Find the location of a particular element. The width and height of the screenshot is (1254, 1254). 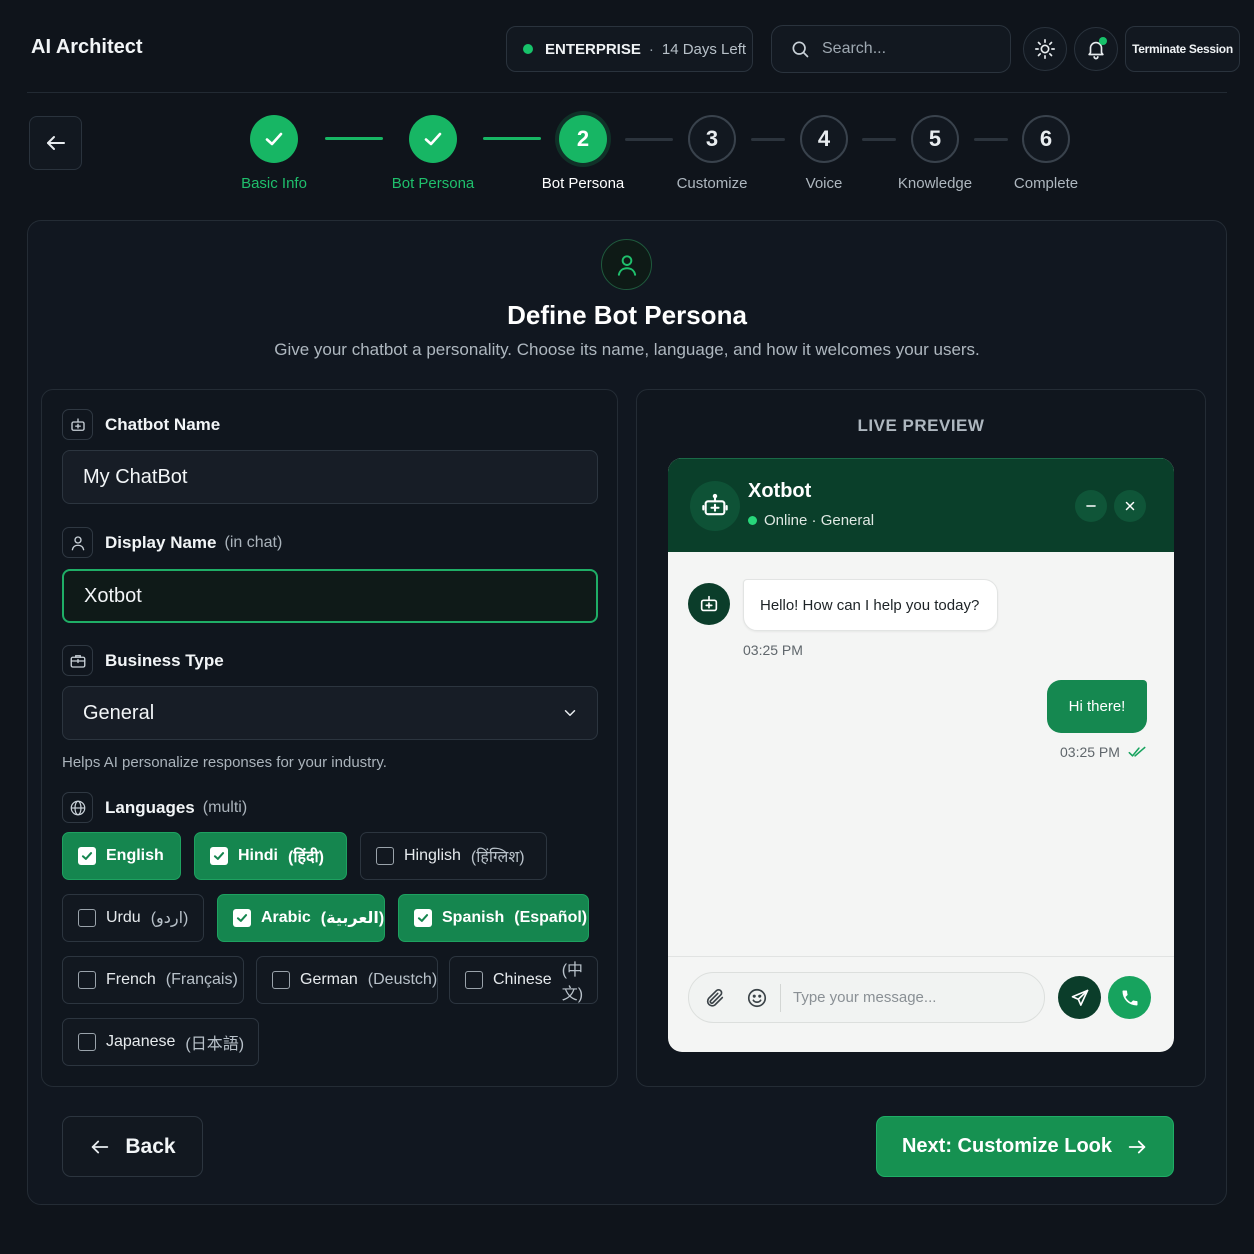

language-native: (हिंदी) is located at coordinates (306, 857).